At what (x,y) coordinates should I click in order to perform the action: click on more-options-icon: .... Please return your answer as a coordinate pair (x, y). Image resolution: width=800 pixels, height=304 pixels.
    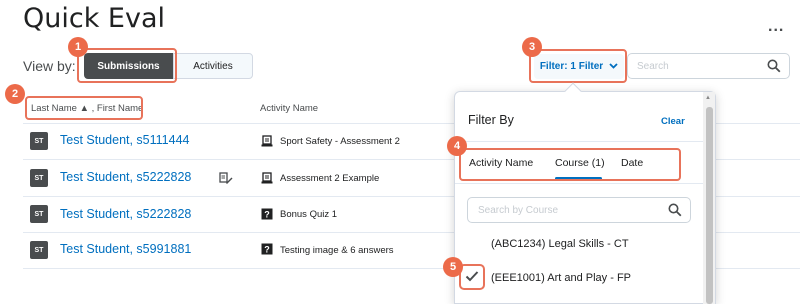
    Looking at the image, I should click on (776, 27).